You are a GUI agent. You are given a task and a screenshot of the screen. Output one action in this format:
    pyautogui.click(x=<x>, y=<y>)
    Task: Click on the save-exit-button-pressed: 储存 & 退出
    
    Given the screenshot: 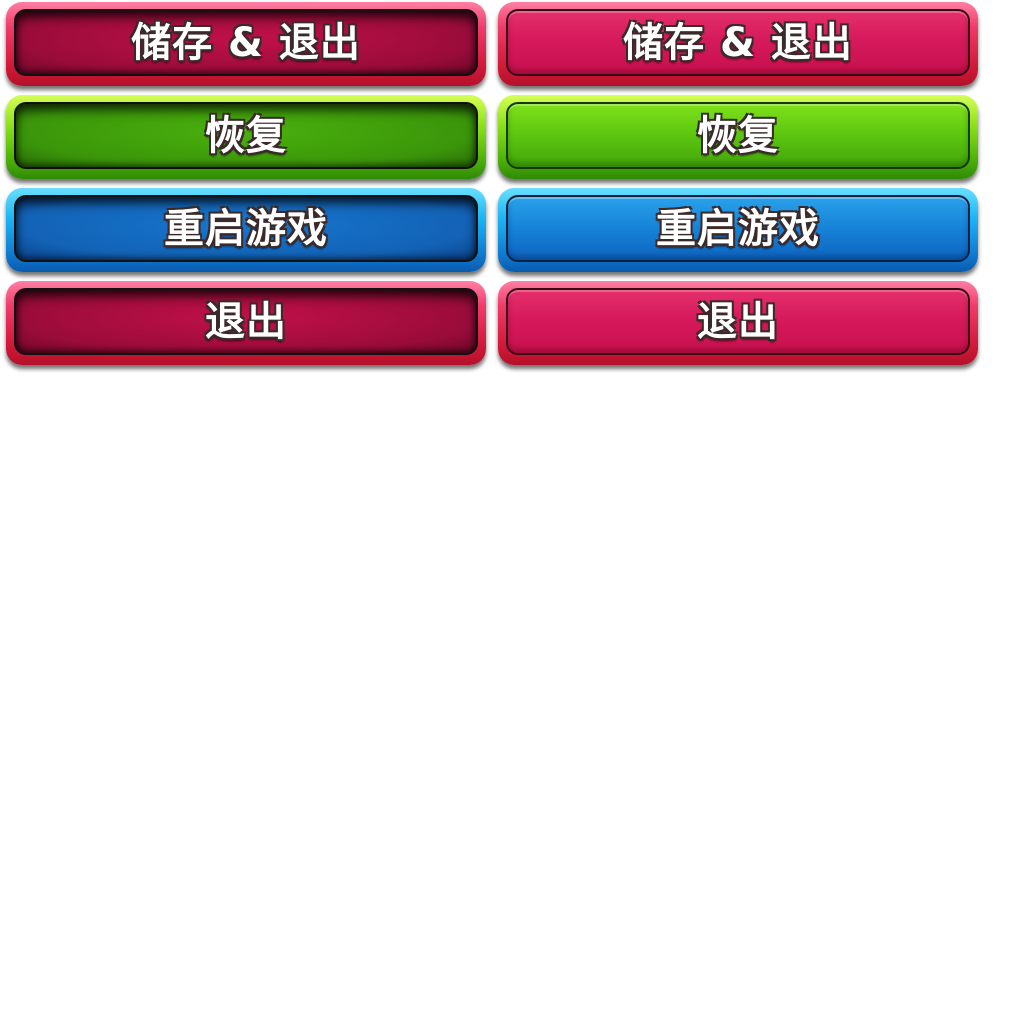 What is the action you would take?
    pyautogui.click(x=246, y=44)
    